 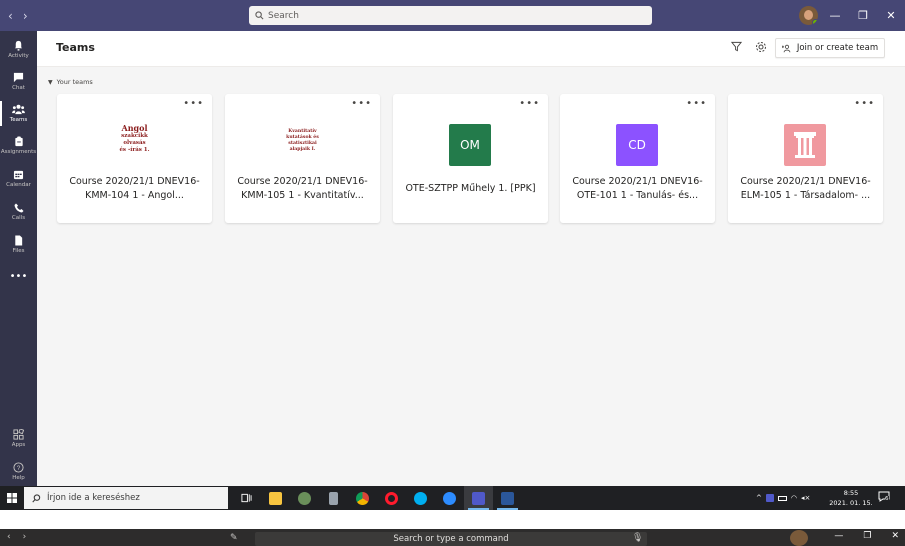 I want to click on taskbar-apps, so click(x=377, y=498).